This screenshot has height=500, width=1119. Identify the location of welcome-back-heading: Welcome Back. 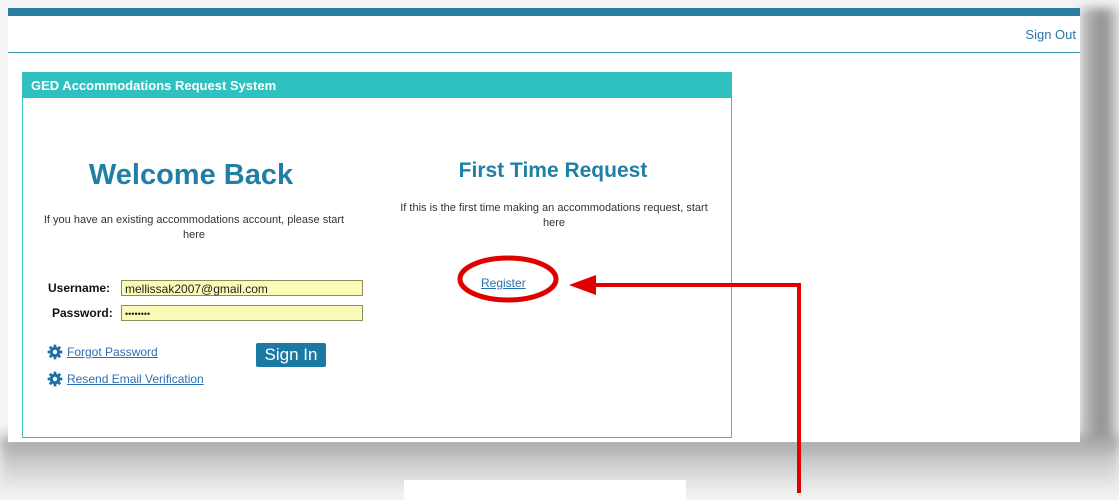
(191, 175).